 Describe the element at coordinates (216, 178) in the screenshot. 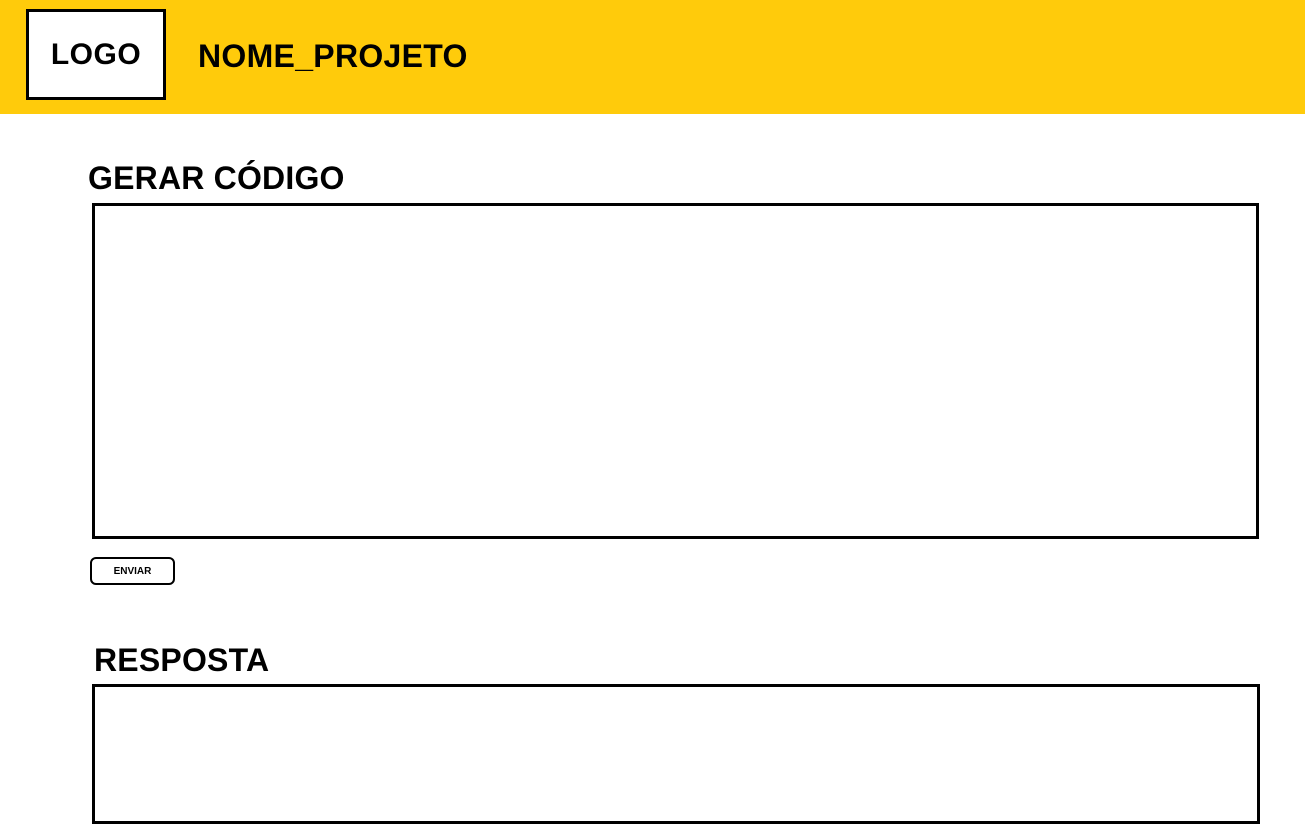

I see `generate-code-title: GERAR CÓDIGO` at that location.